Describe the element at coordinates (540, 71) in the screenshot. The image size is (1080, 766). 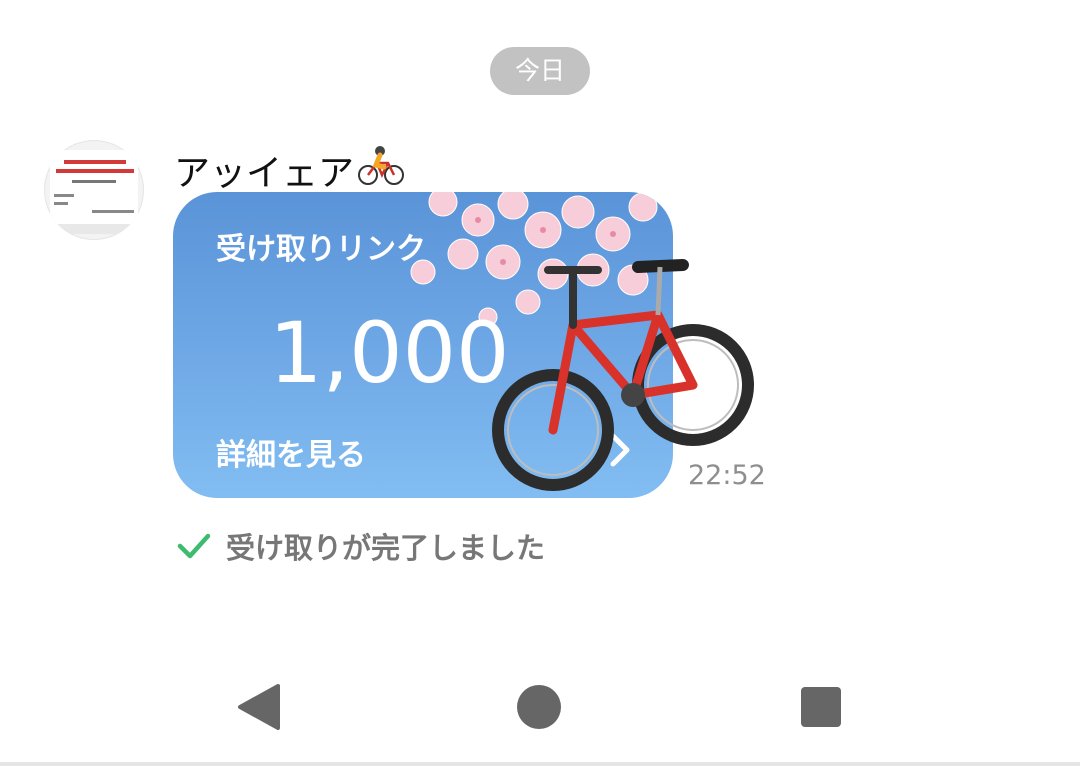
I see `date-separator: 今日` at that location.